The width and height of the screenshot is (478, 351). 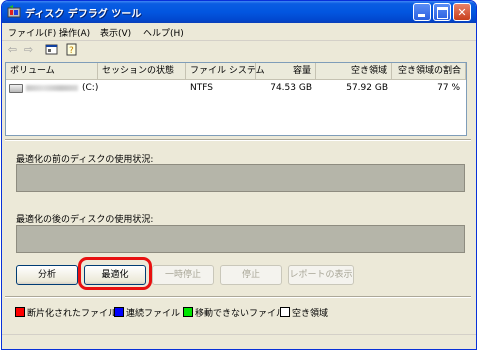 I want to click on menu-help: ヘルプ(H), so click(x=163, y=32).